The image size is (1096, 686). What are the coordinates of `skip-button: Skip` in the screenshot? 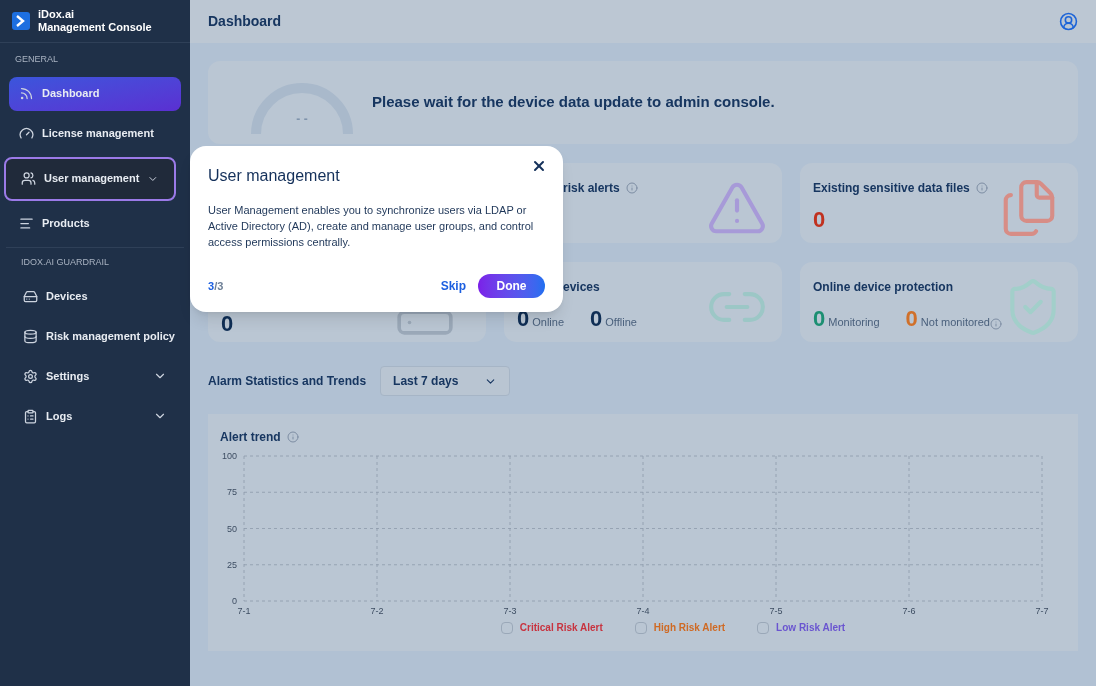 It's located at (453, 286).